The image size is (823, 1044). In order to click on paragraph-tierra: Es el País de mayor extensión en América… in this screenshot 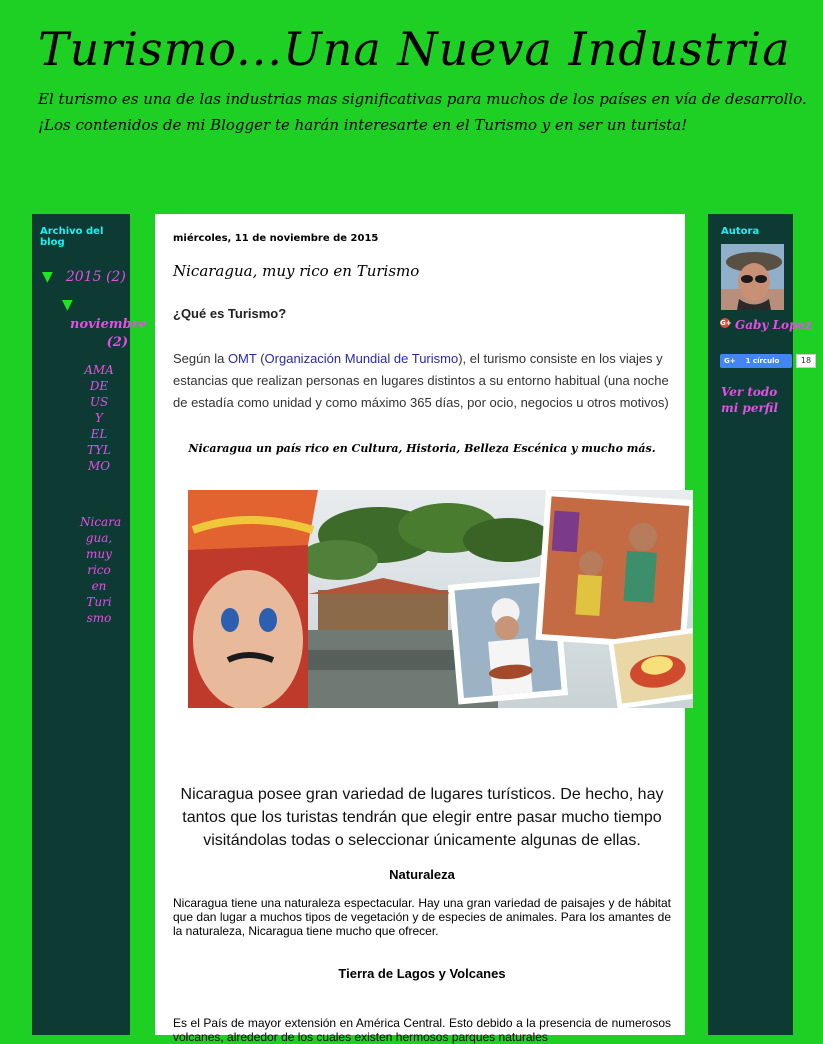, I will do `click(422, 1030)`.